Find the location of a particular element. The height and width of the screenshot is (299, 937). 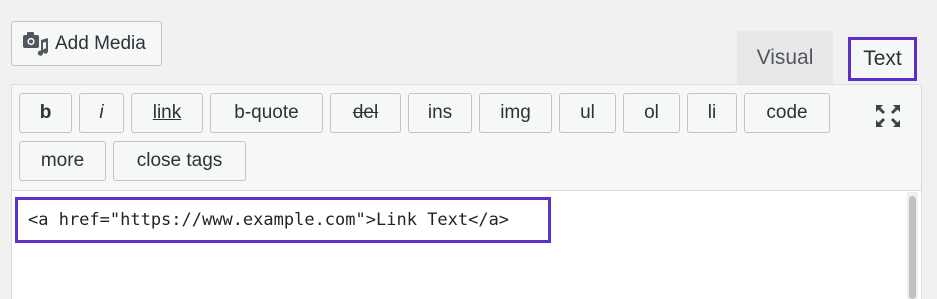

quicktag-del-button: del is located at coordinates (365, 113).